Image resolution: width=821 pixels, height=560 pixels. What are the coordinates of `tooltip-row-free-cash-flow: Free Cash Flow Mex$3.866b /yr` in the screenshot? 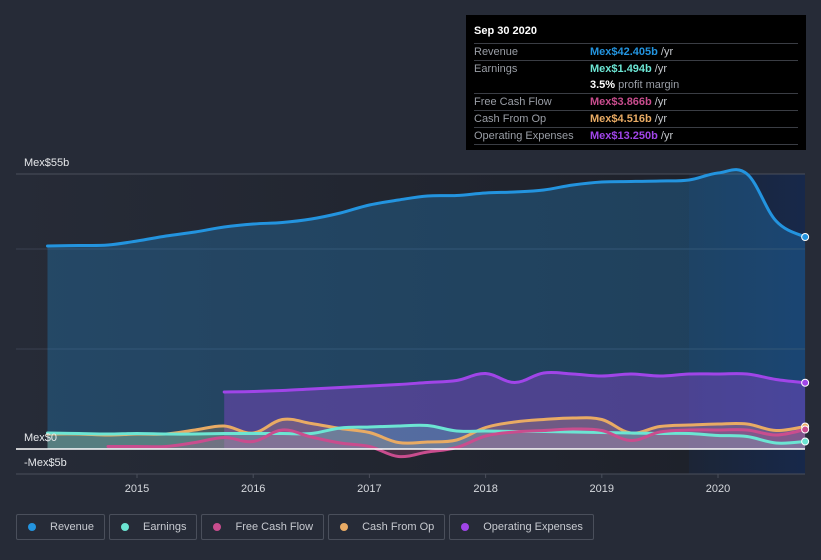 It's located at (636, 102).